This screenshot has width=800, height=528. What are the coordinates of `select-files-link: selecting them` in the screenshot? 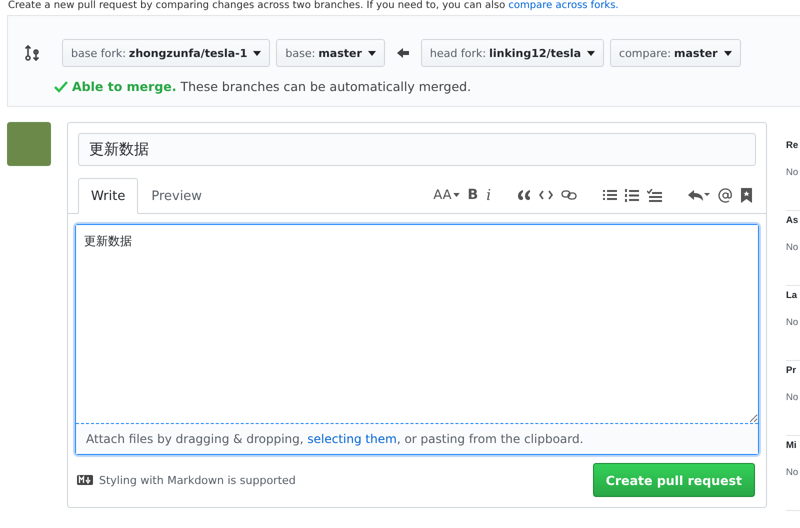 It's located at (352, 439).